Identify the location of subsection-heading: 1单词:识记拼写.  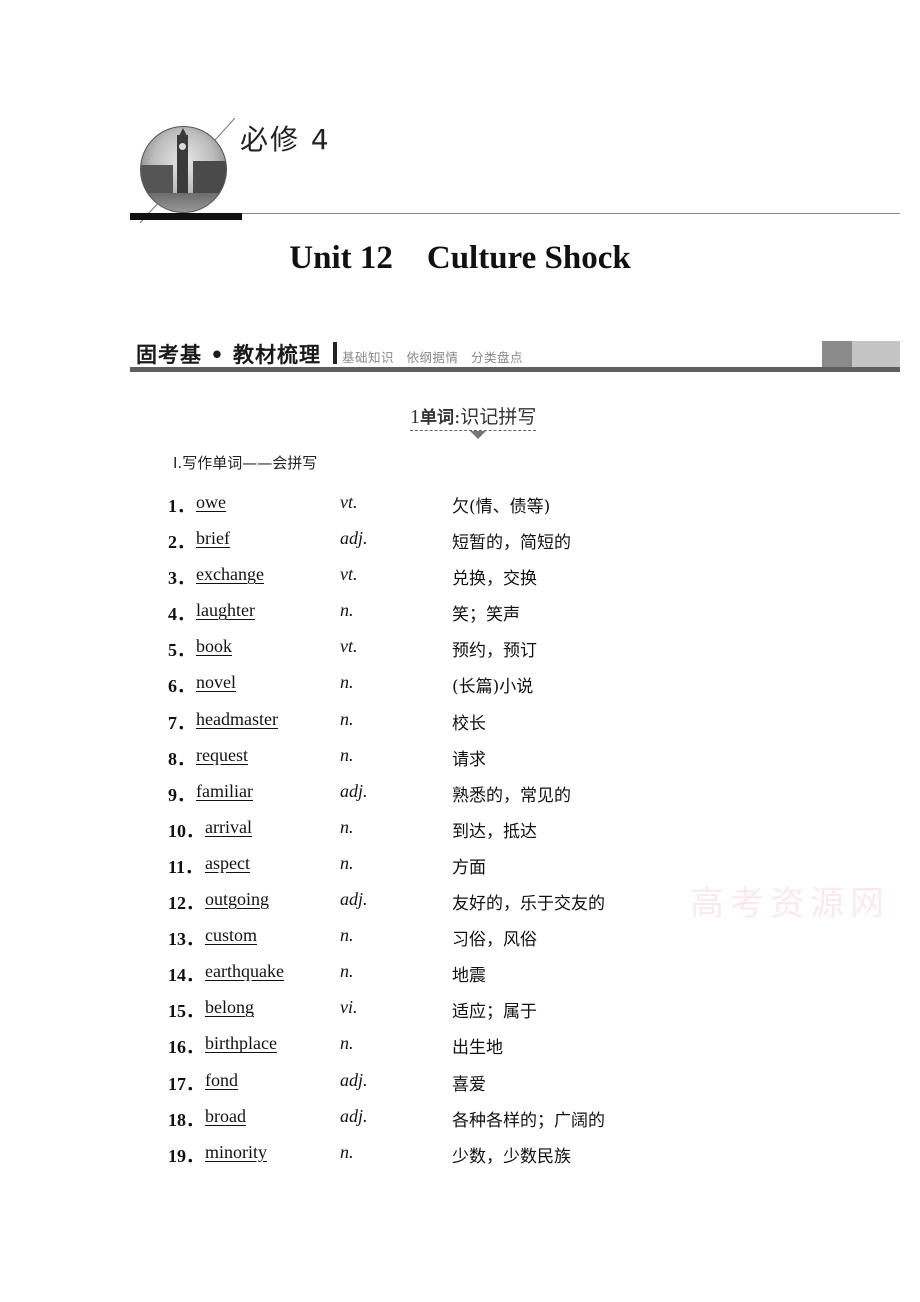
(473, 416).